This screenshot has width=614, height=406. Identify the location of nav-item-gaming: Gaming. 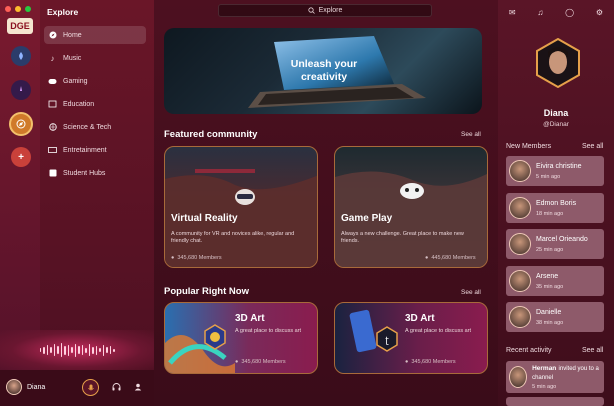
(95, 81).